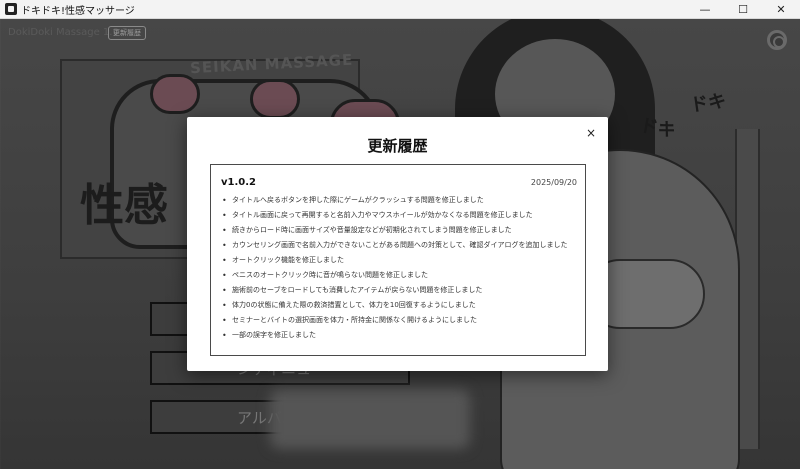 This screenshot has width=800, height=469. Describe the element at coordinates (399, 305) in the screenshot. I see `list-item: 体力0の状態に備えた際の救済措置として、体力を10回復するようにしました` at that location.